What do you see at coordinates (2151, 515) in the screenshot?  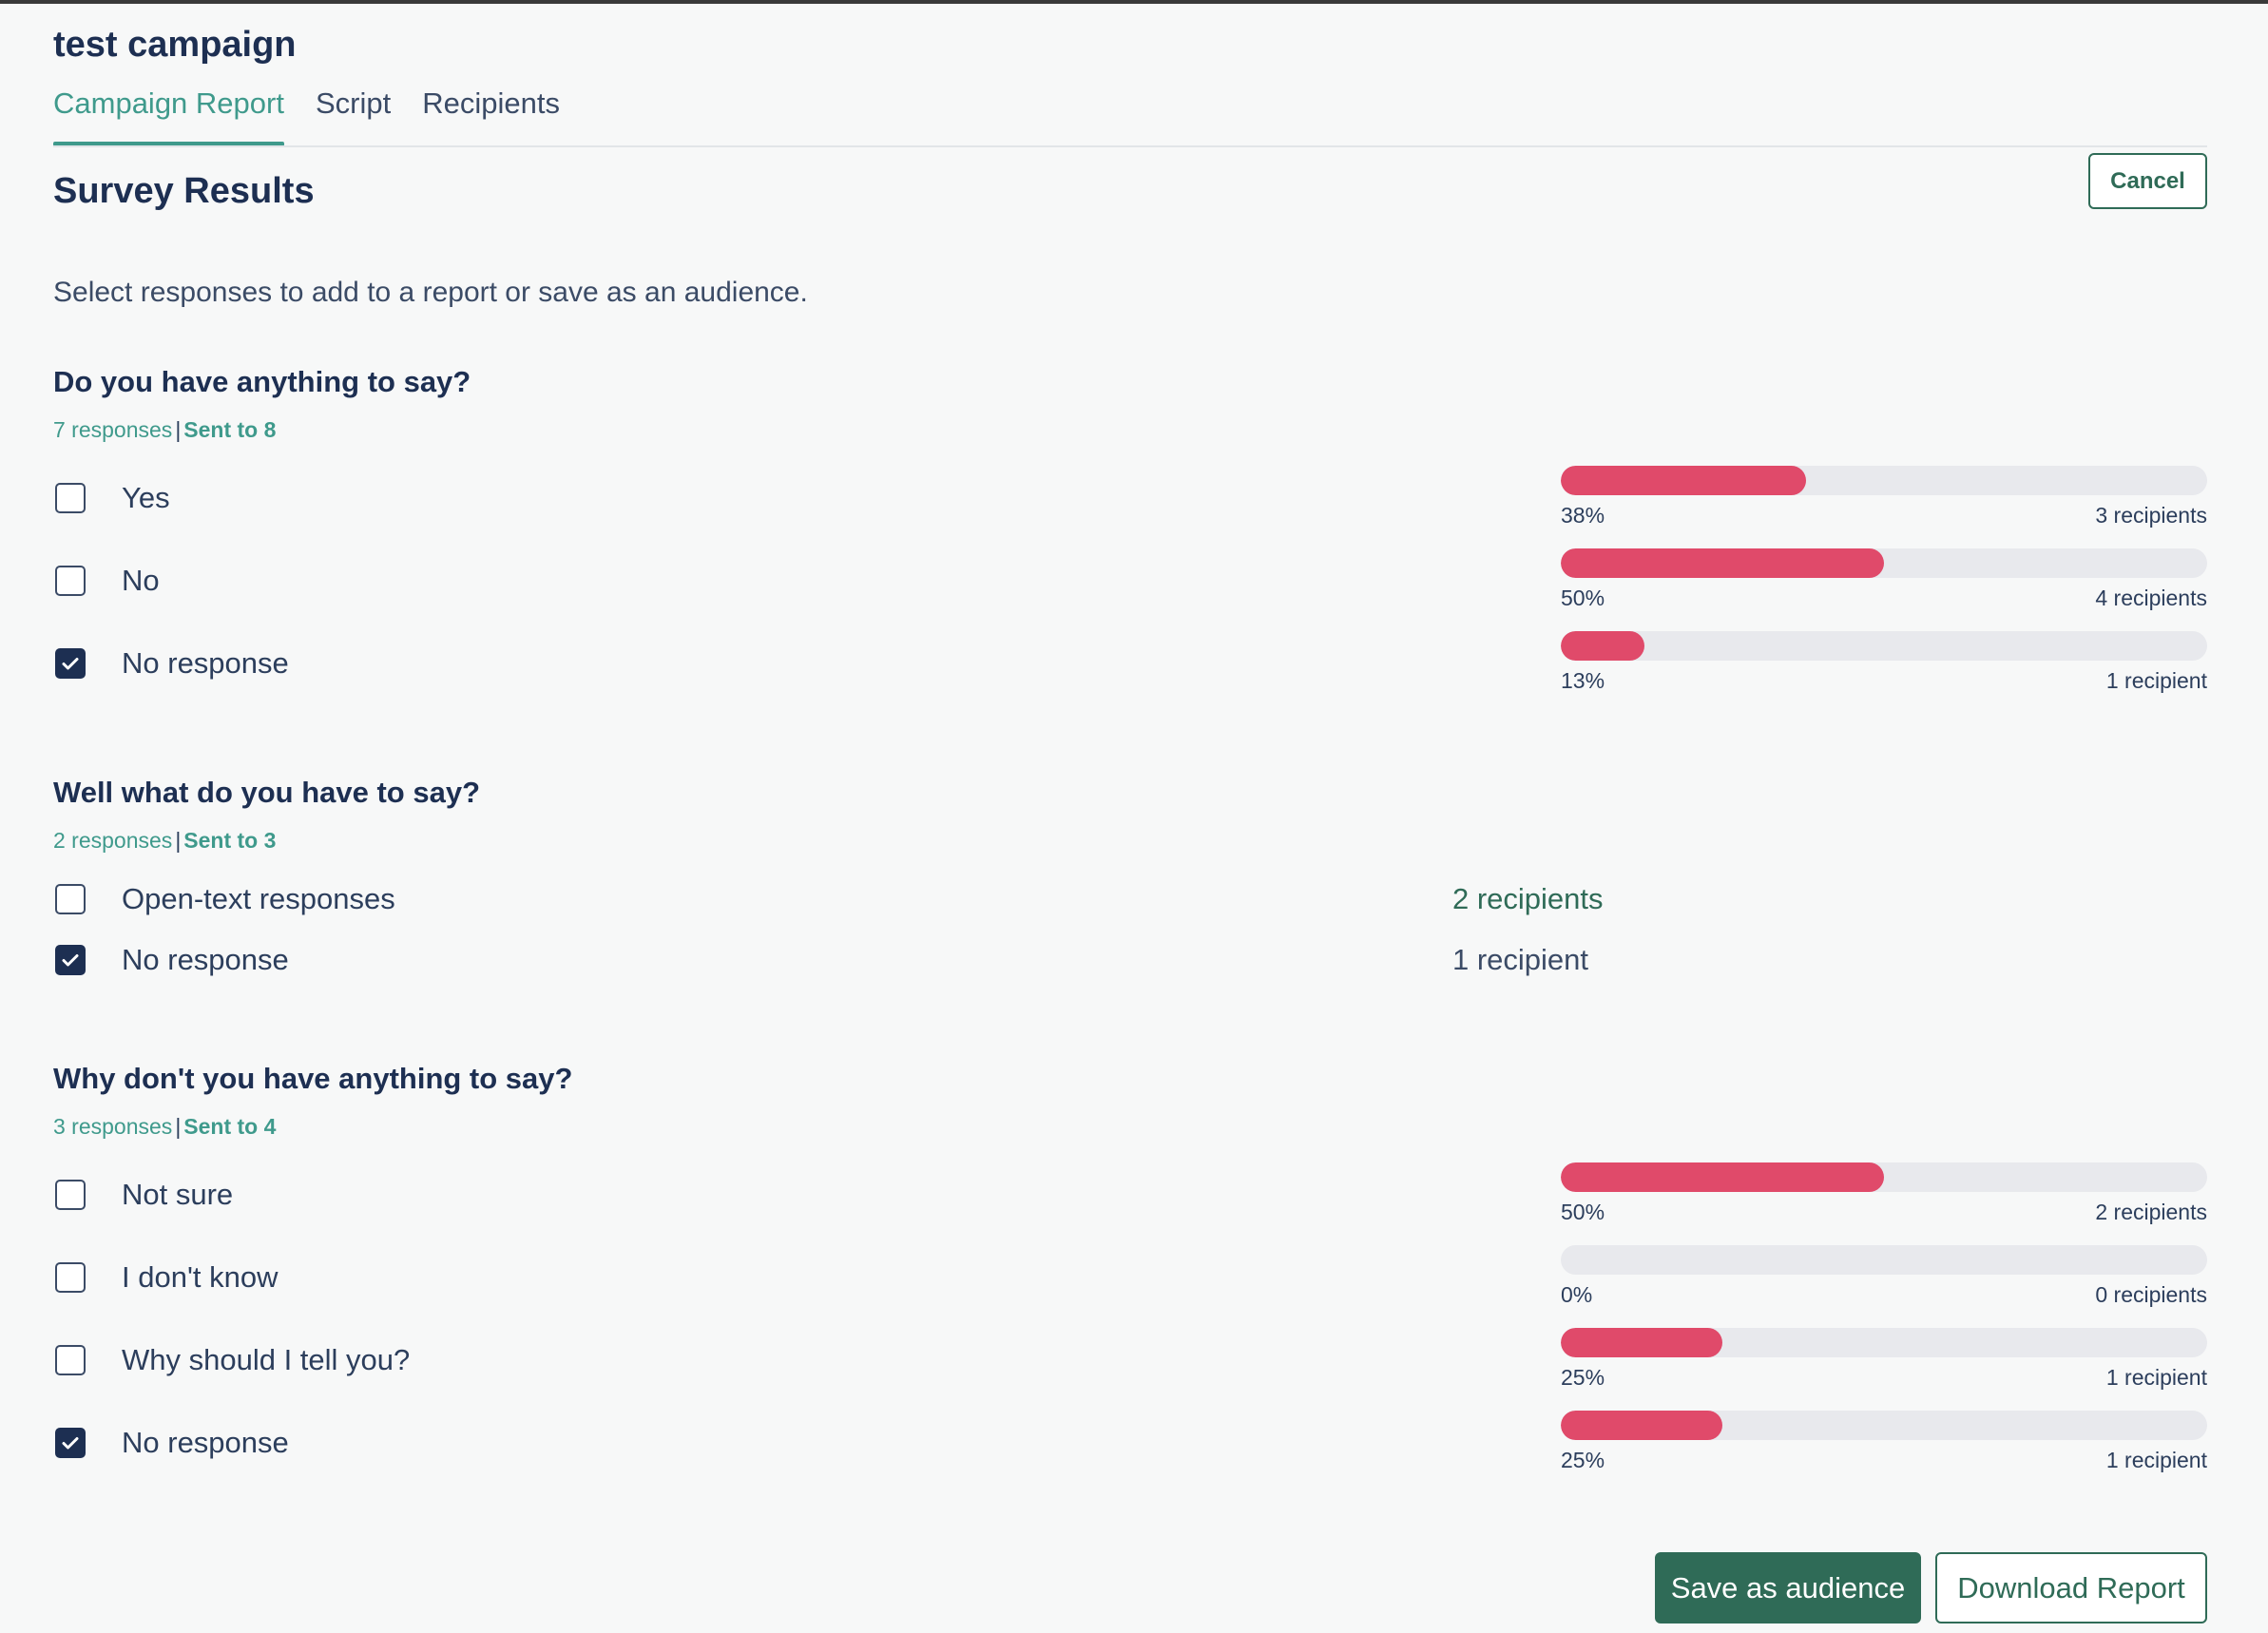 I see `recipients-label: 3 recipients` at bounding box center [2151, 515].